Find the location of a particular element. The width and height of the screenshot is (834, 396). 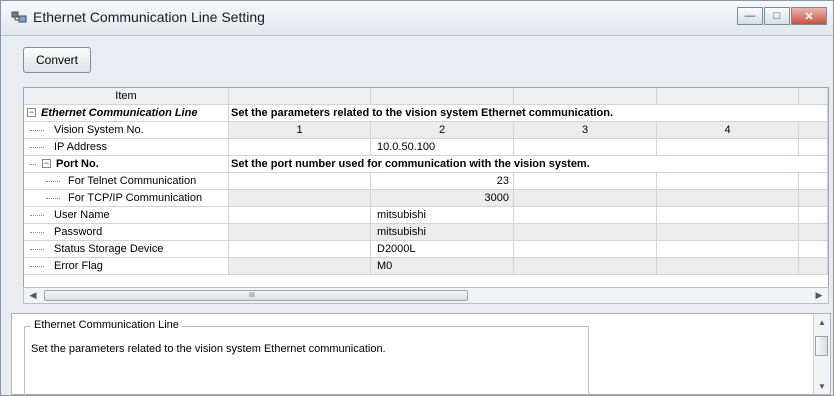

cell-vision-no-4: 4 is located at coordinates (728, 130).